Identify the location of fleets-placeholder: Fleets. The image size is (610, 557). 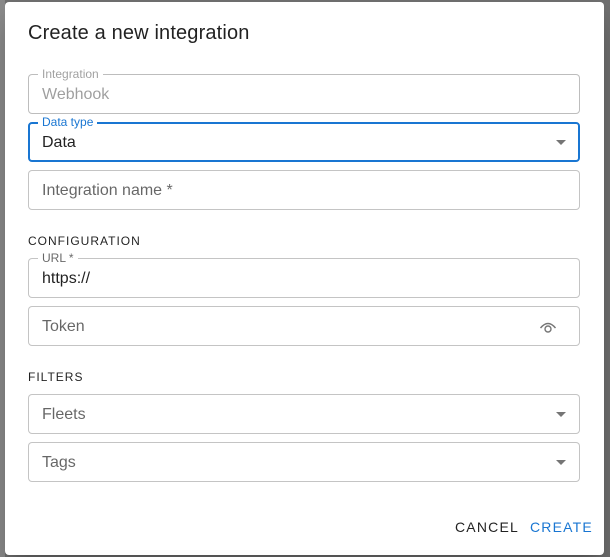
(64, 414).